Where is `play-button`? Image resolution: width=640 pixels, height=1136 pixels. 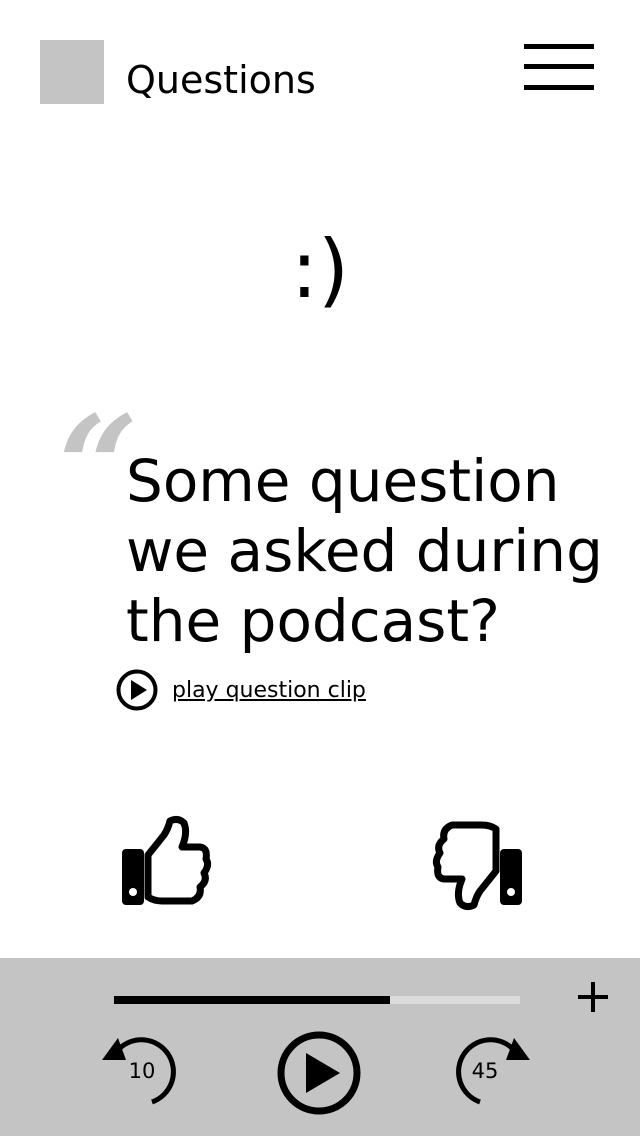 play-button is located at coordinates (319, 1073).